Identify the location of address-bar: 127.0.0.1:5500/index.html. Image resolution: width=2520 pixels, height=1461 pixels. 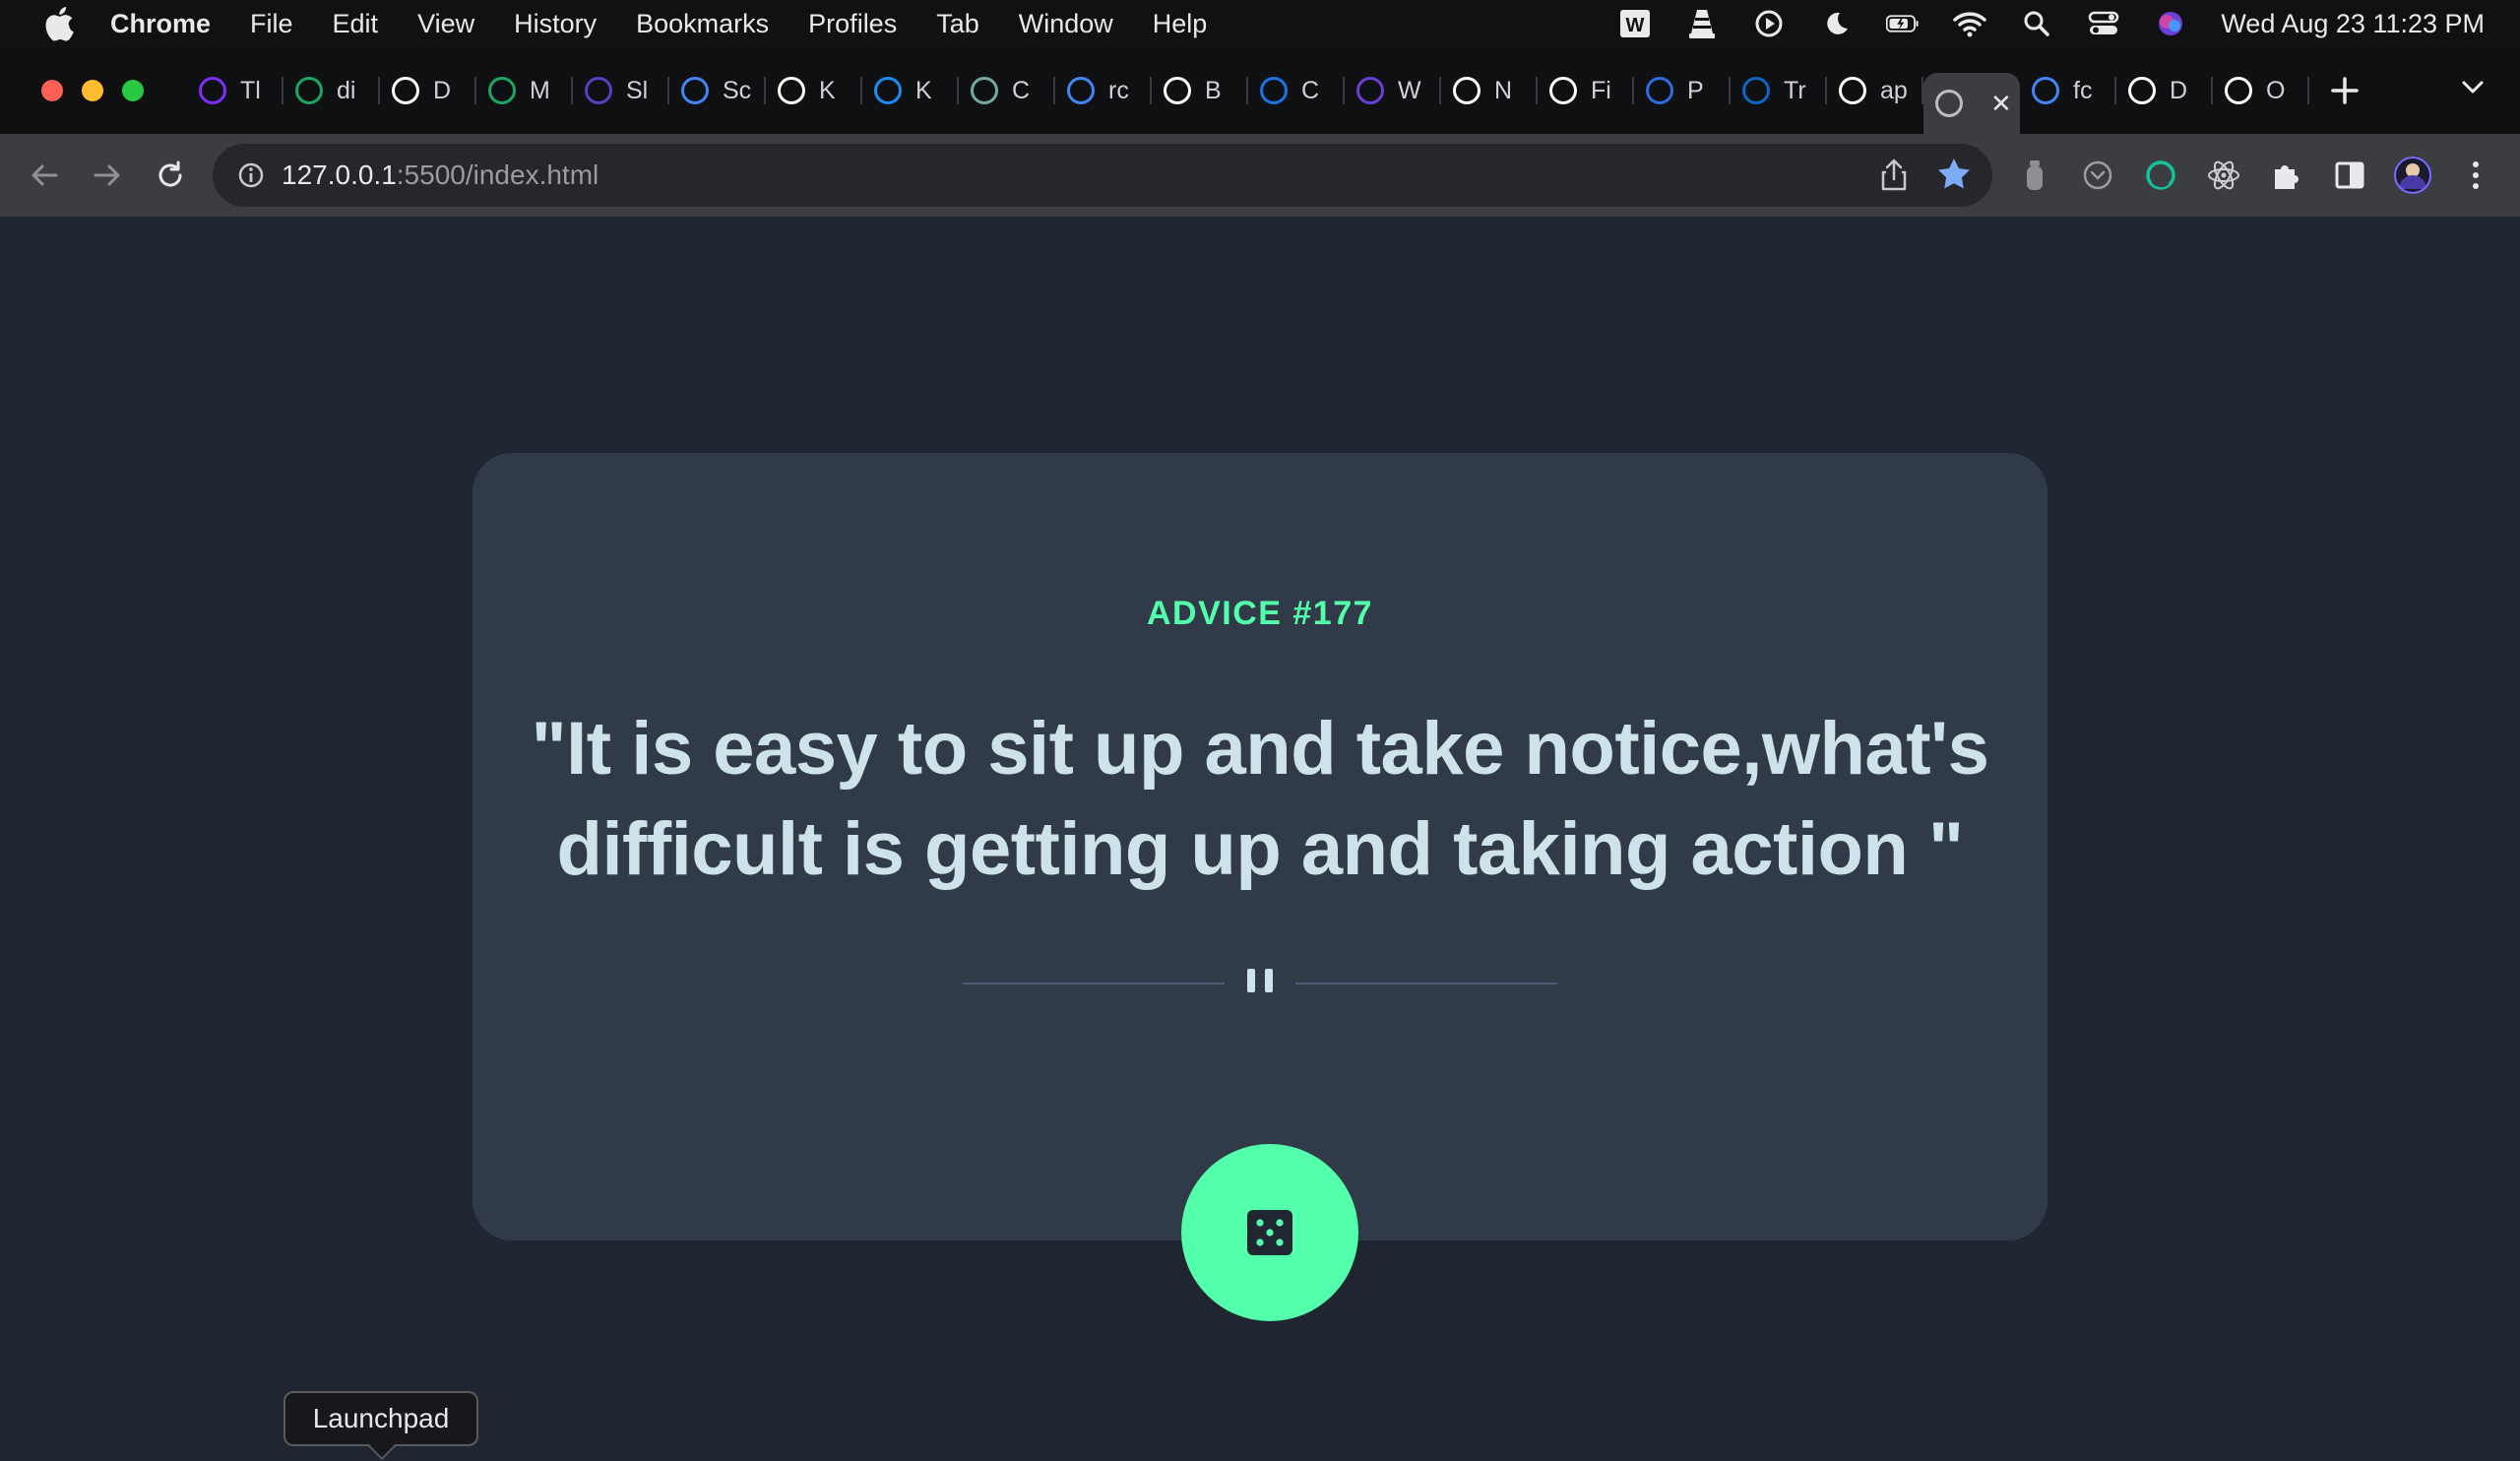
(1102, 175).